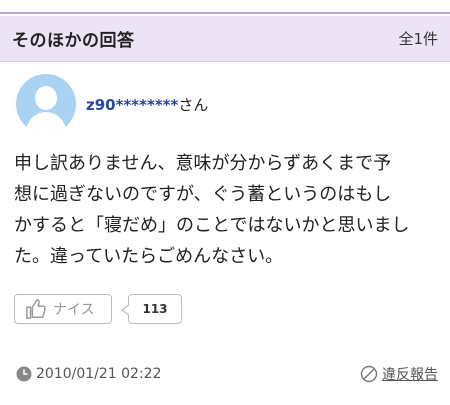 The image size is (450, 405). I want to click on prohibited-icon, so click(369, 374).